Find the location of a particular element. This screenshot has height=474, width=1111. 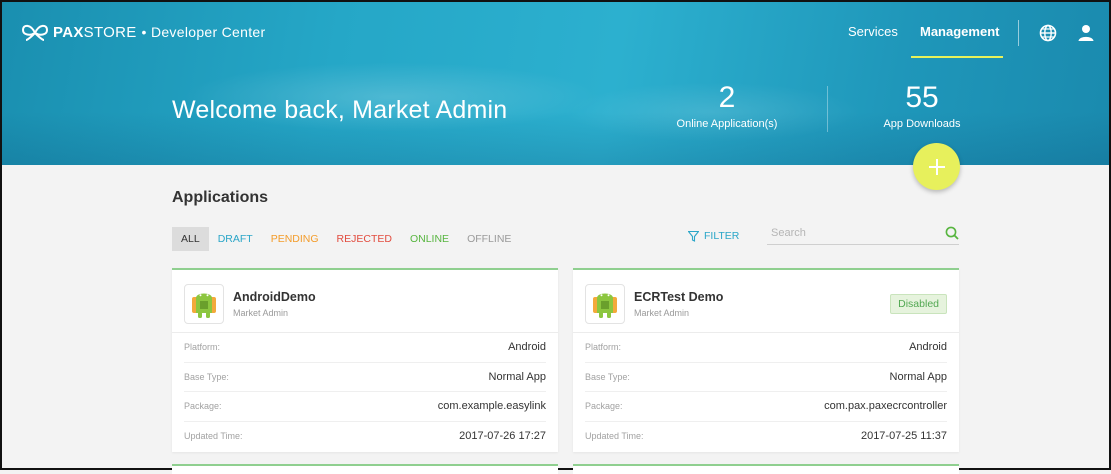

filter-button: FILTER is located at coordinates (713, 236).